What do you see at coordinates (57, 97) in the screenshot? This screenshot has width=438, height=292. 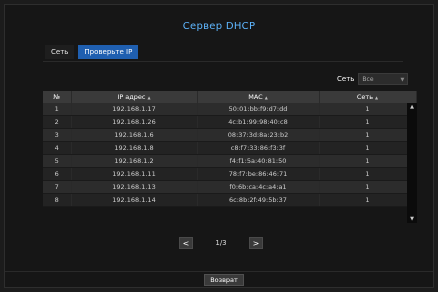 I see `column-header-number: №` at bounding box center [57, 97].